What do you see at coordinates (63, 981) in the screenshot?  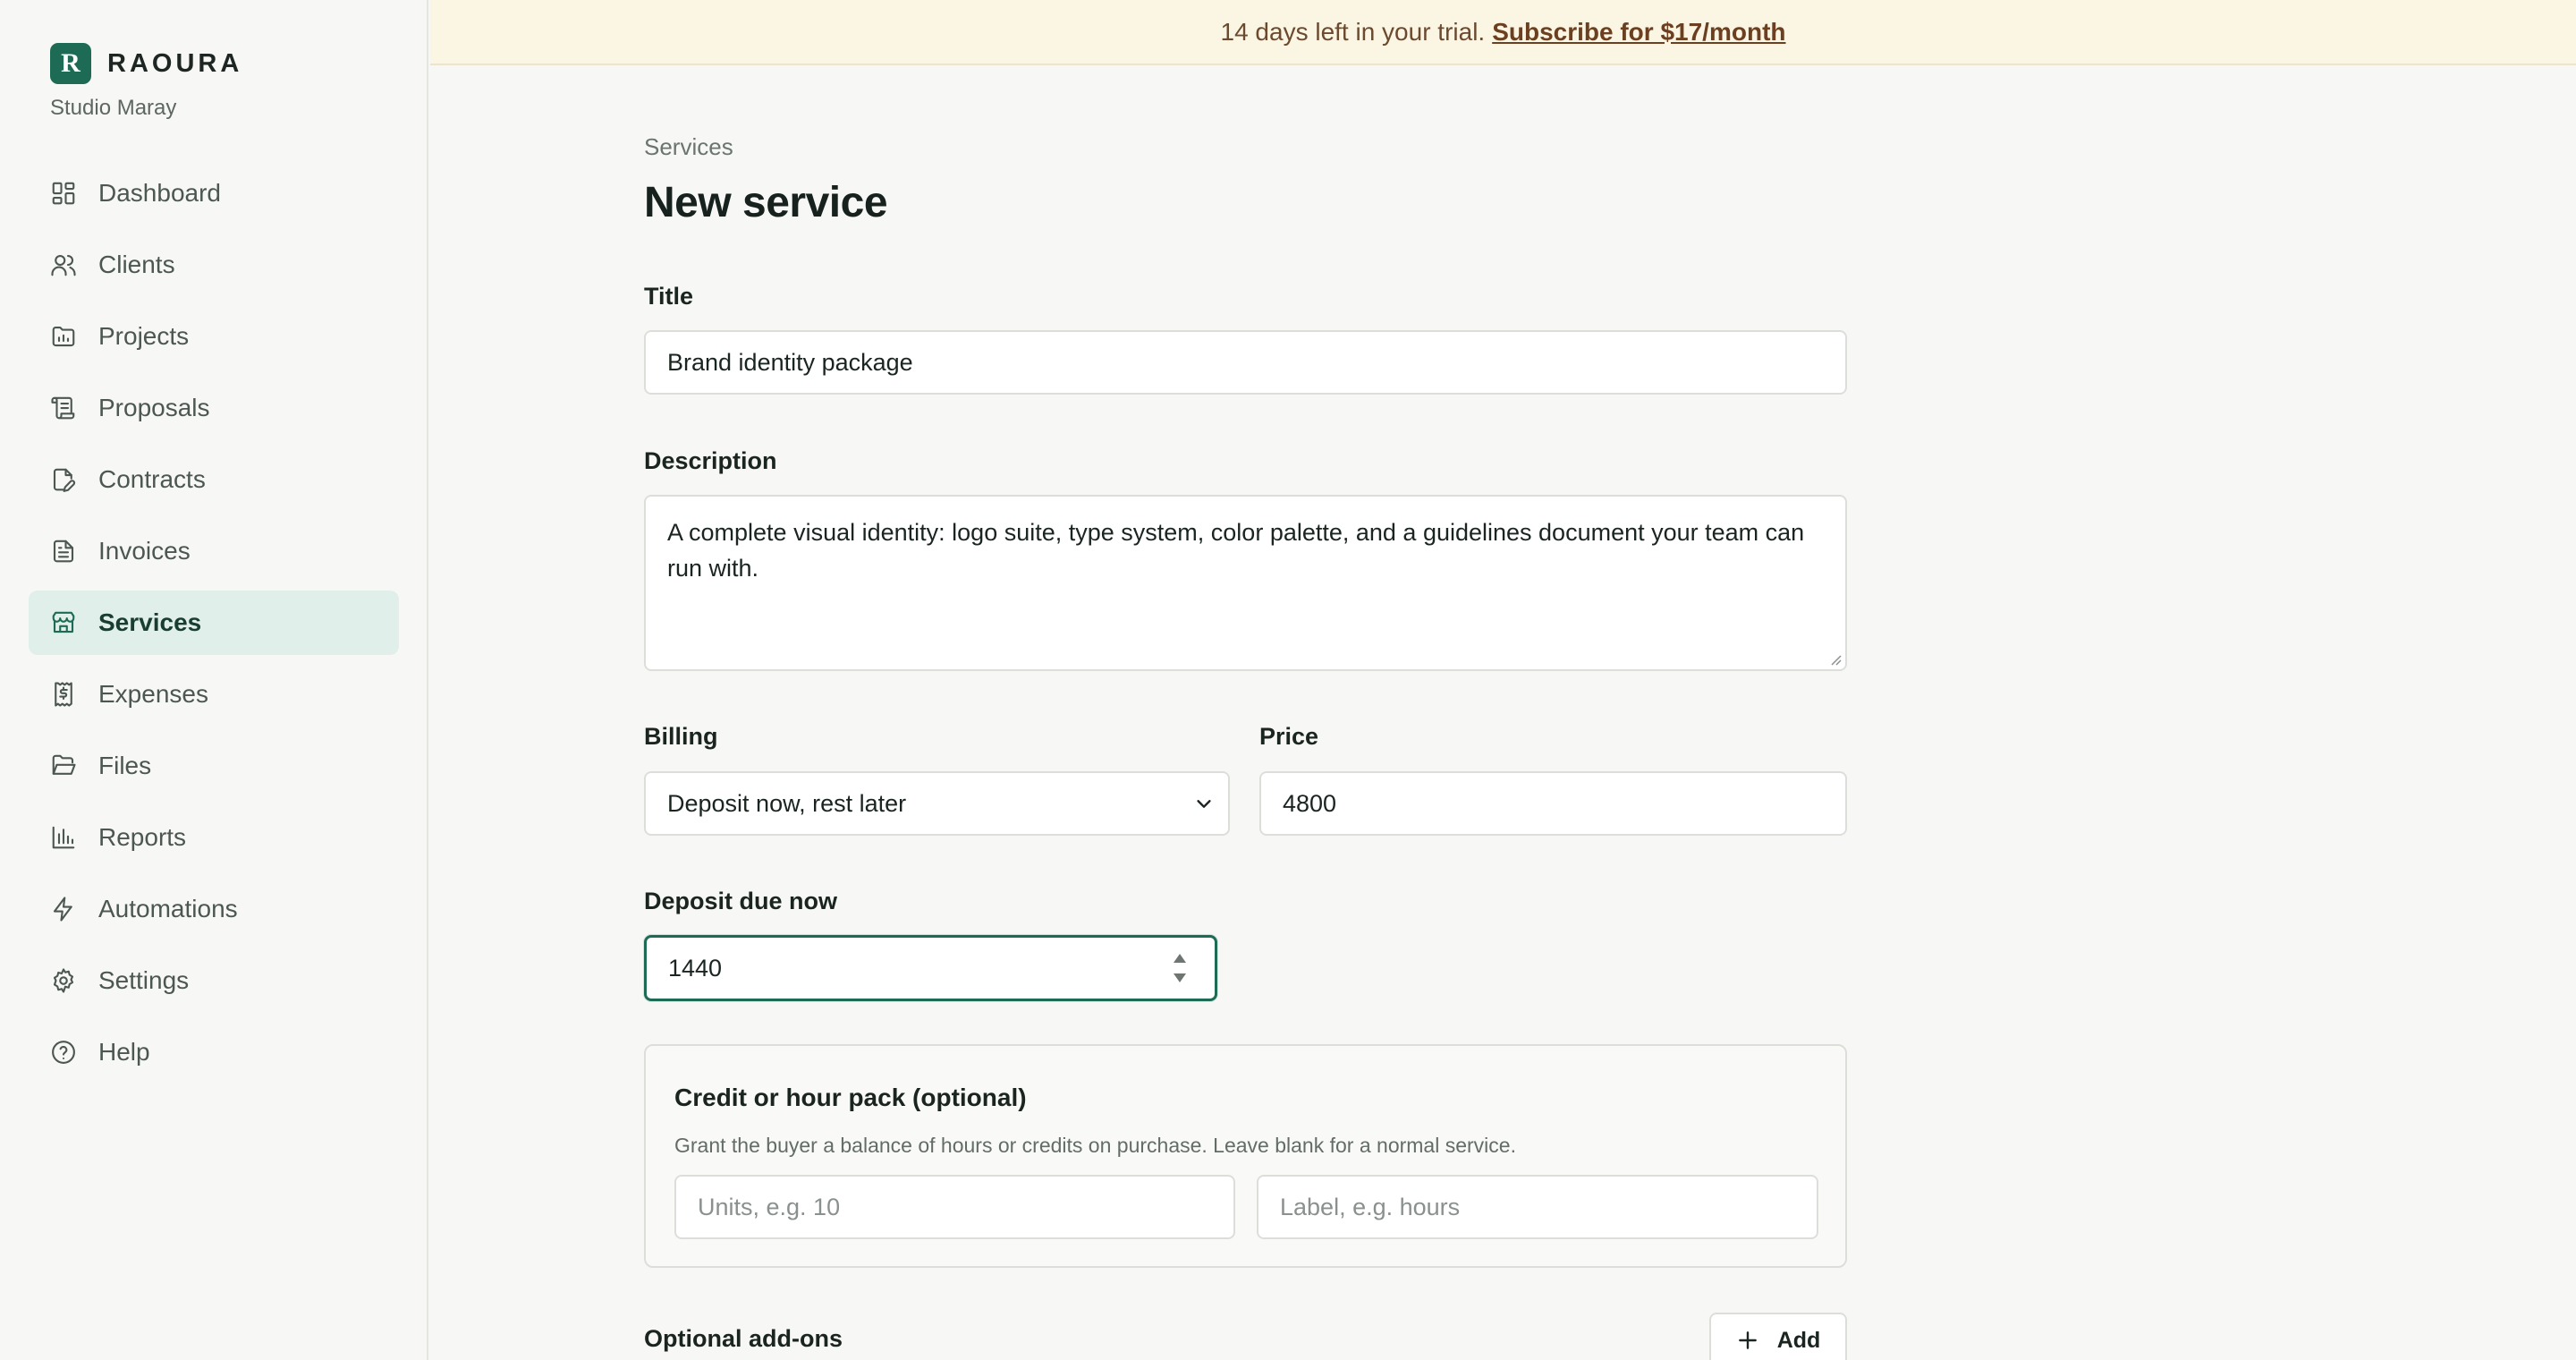 I see `gear-icon` at bounding box center [63, 981].